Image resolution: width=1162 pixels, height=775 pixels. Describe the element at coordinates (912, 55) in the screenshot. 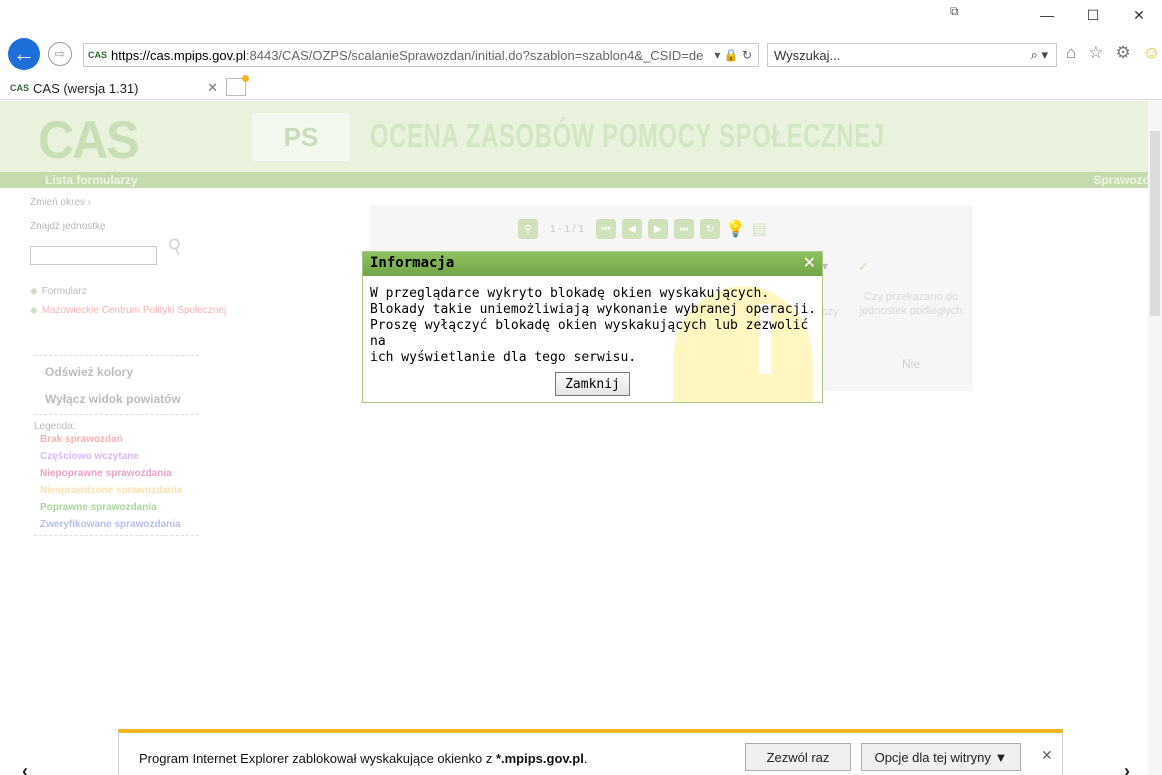

I see `search-input: Wyszukaj... ⌕ ▾` at that location.